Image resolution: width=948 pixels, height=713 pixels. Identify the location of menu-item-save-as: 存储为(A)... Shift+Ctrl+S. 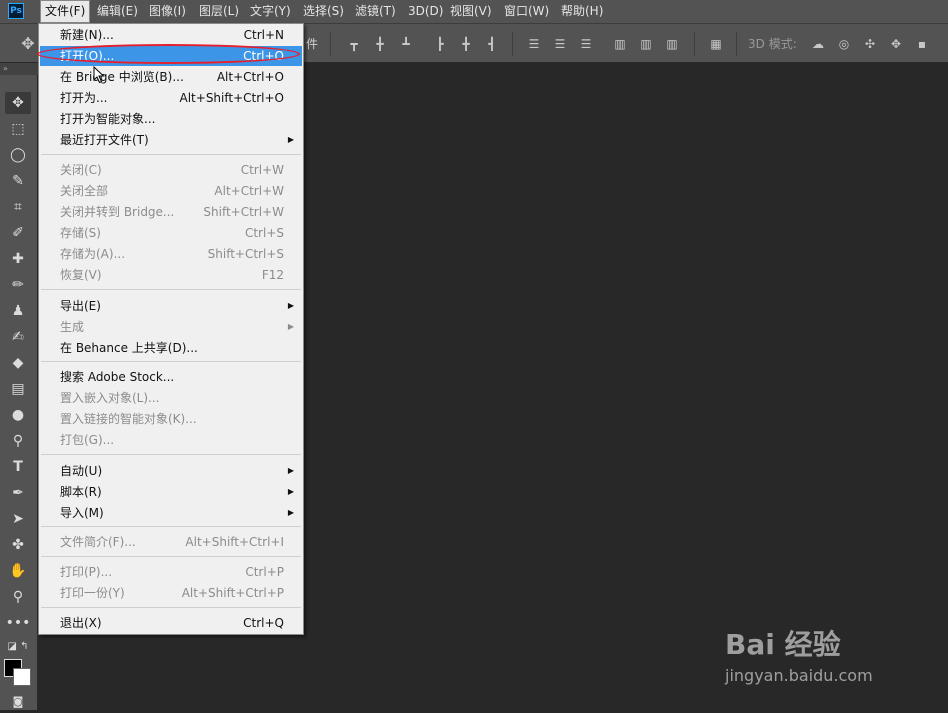
(171, 254).